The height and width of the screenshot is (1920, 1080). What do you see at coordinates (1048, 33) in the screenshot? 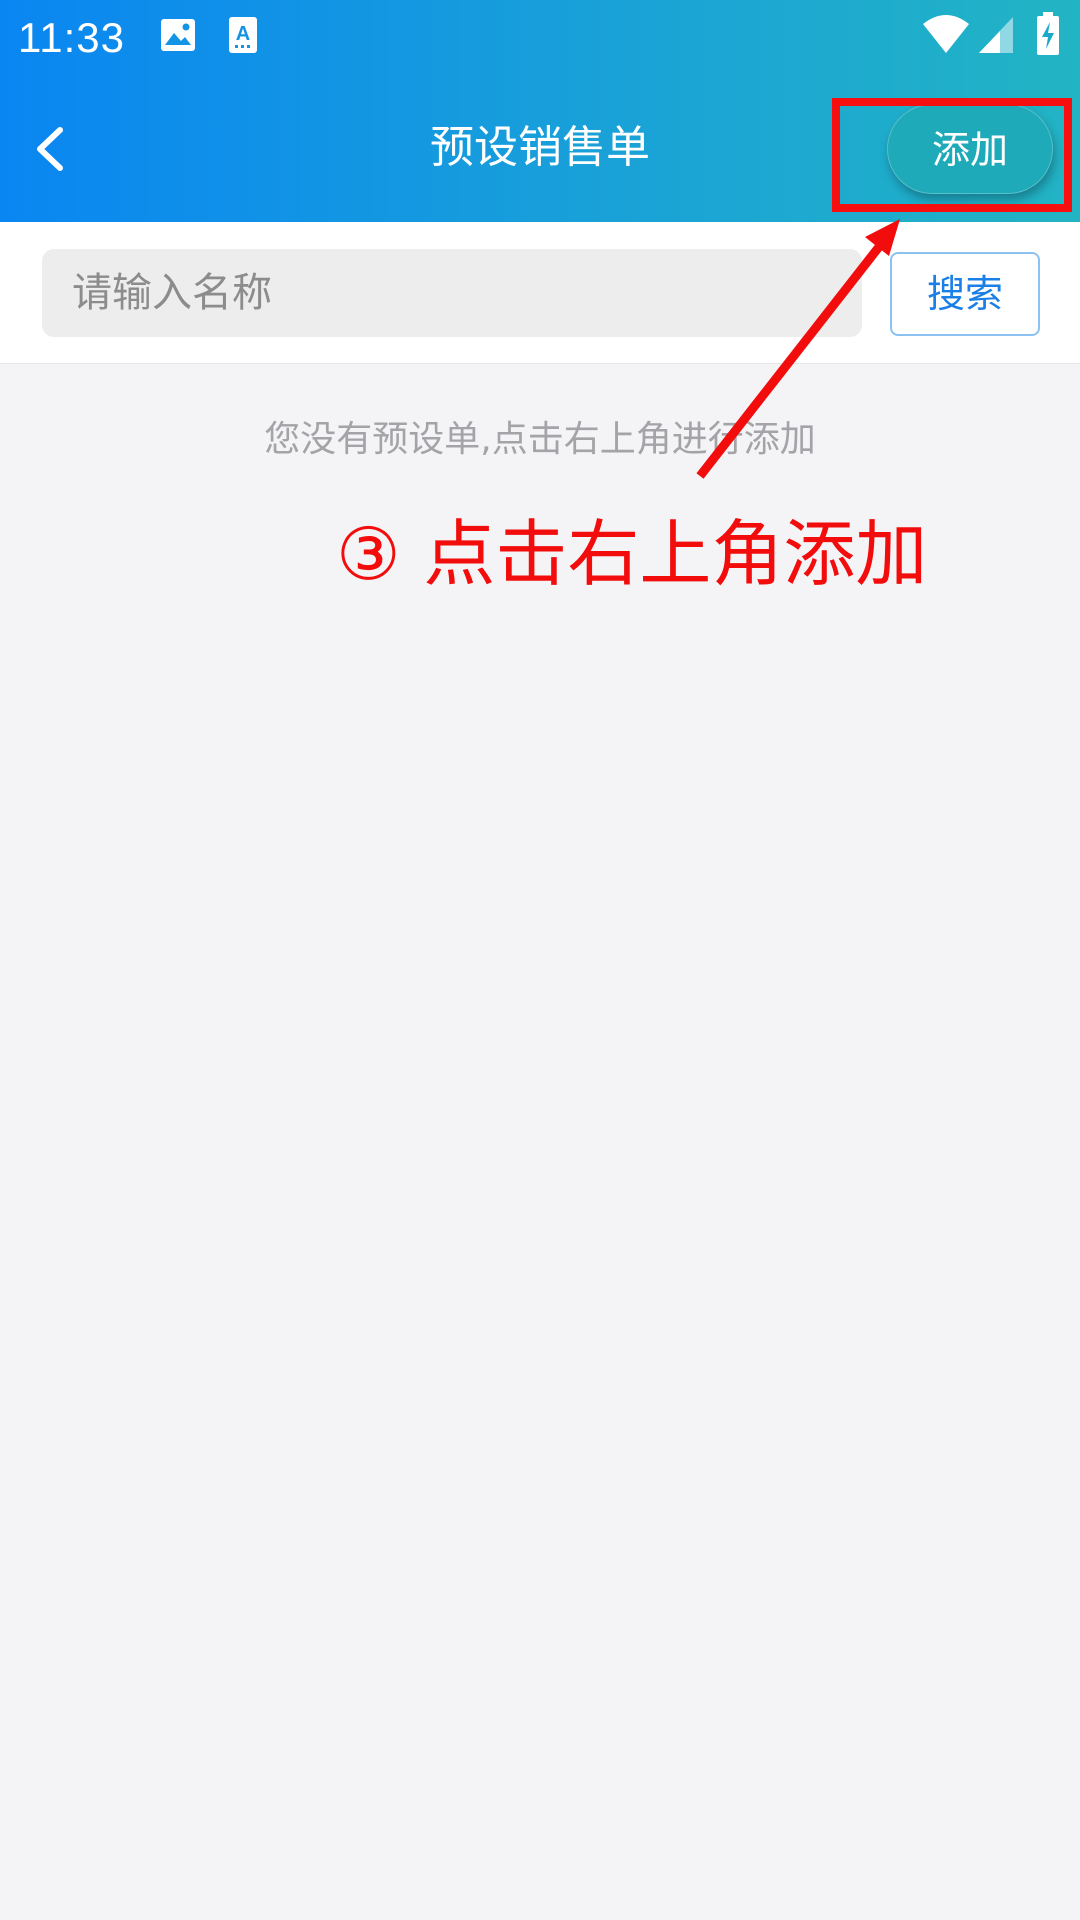
I see `battery-charging-icon` at bounding box center [1048, 33].